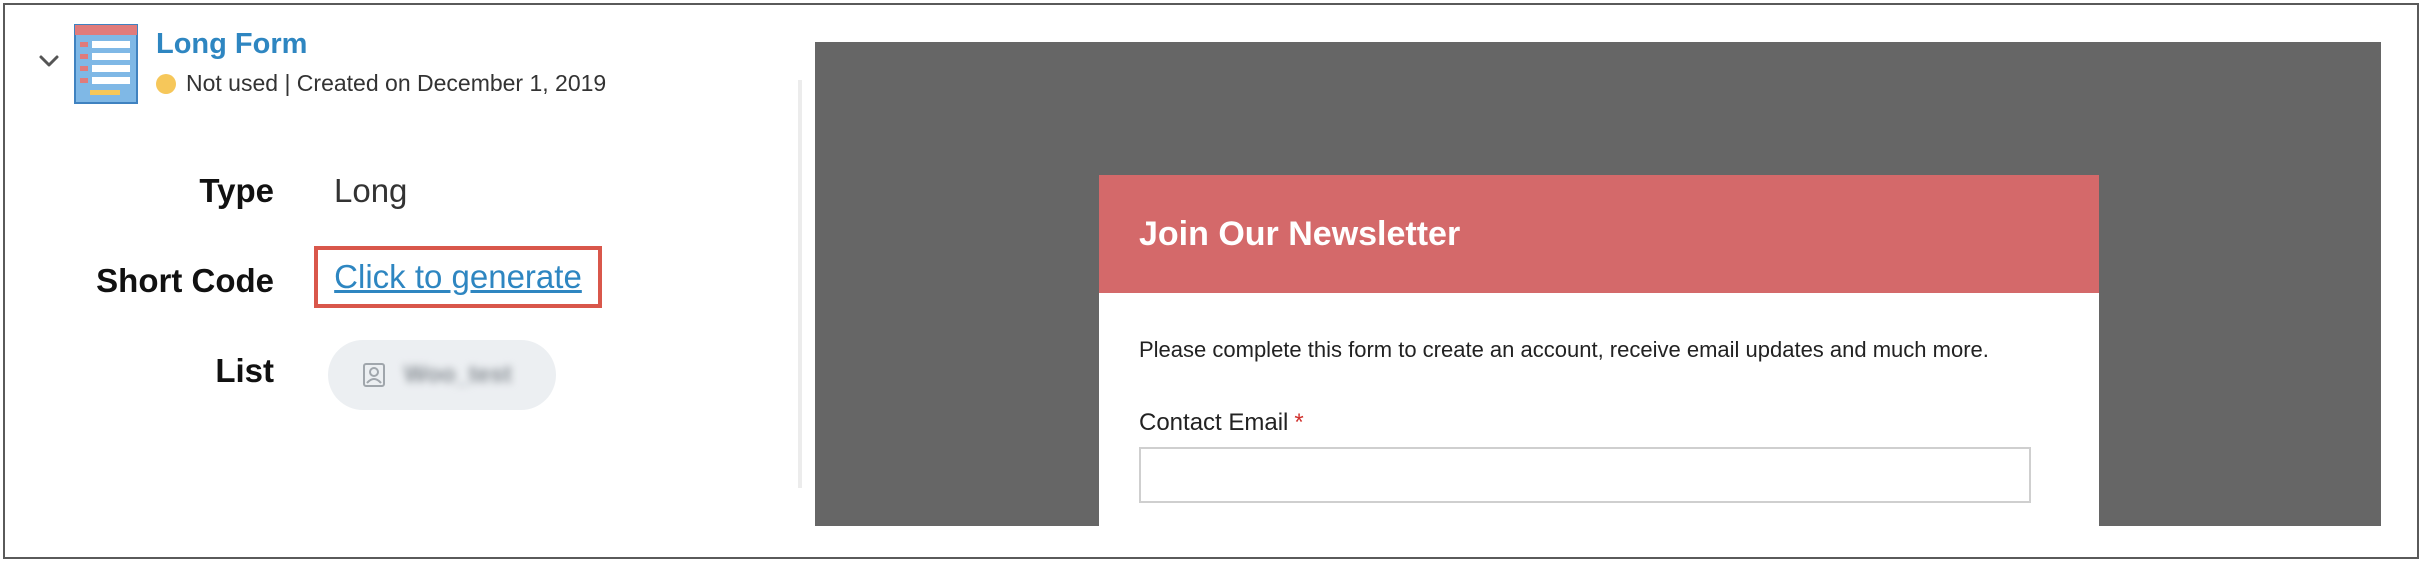  I want to click on form-status: Not used | Created on December 1, 2019, so click(381, 83).